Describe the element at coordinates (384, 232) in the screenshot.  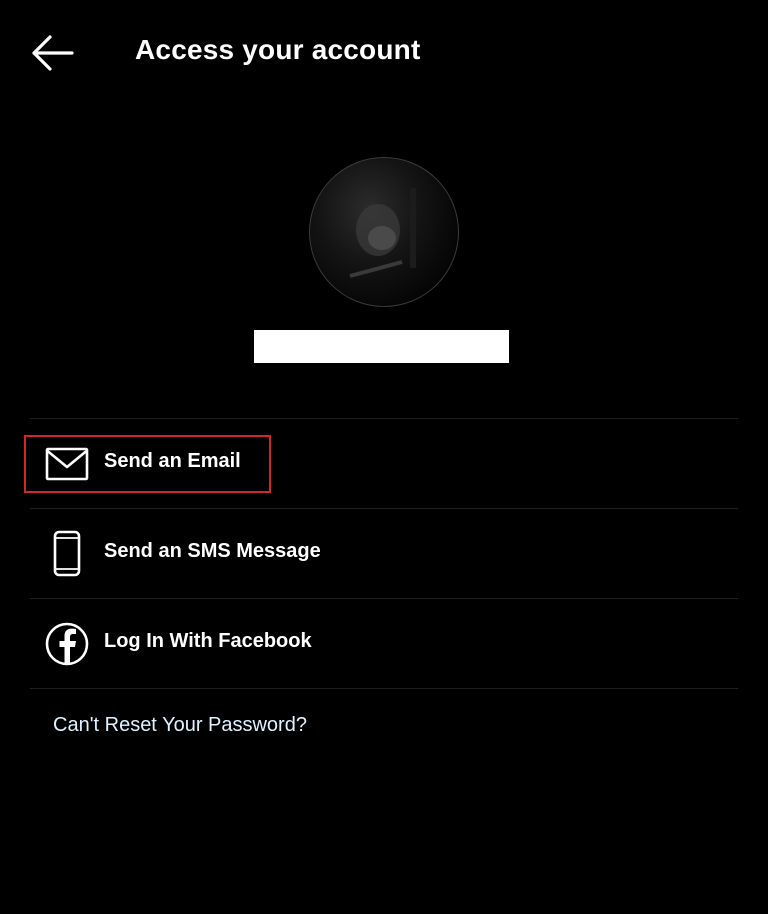
I see `avatar` at that location.